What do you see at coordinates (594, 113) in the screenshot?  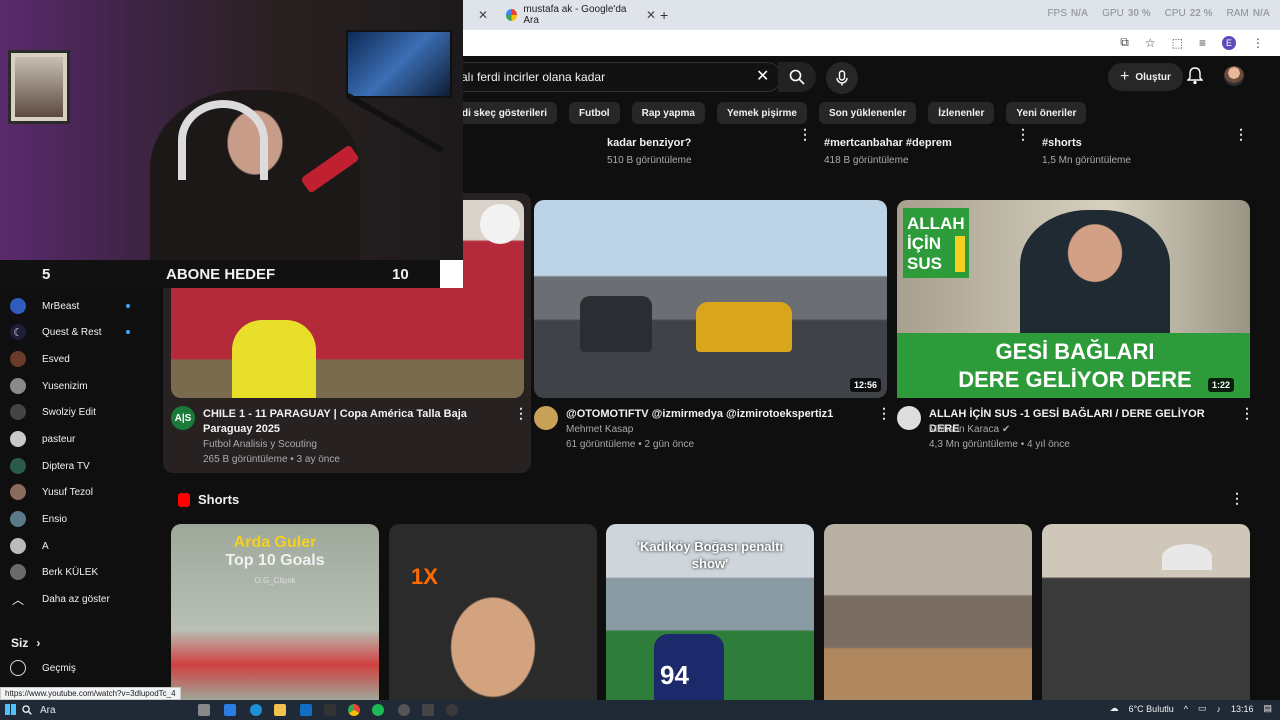 I see `chip: Futbol` at bounding box center [594, 113].